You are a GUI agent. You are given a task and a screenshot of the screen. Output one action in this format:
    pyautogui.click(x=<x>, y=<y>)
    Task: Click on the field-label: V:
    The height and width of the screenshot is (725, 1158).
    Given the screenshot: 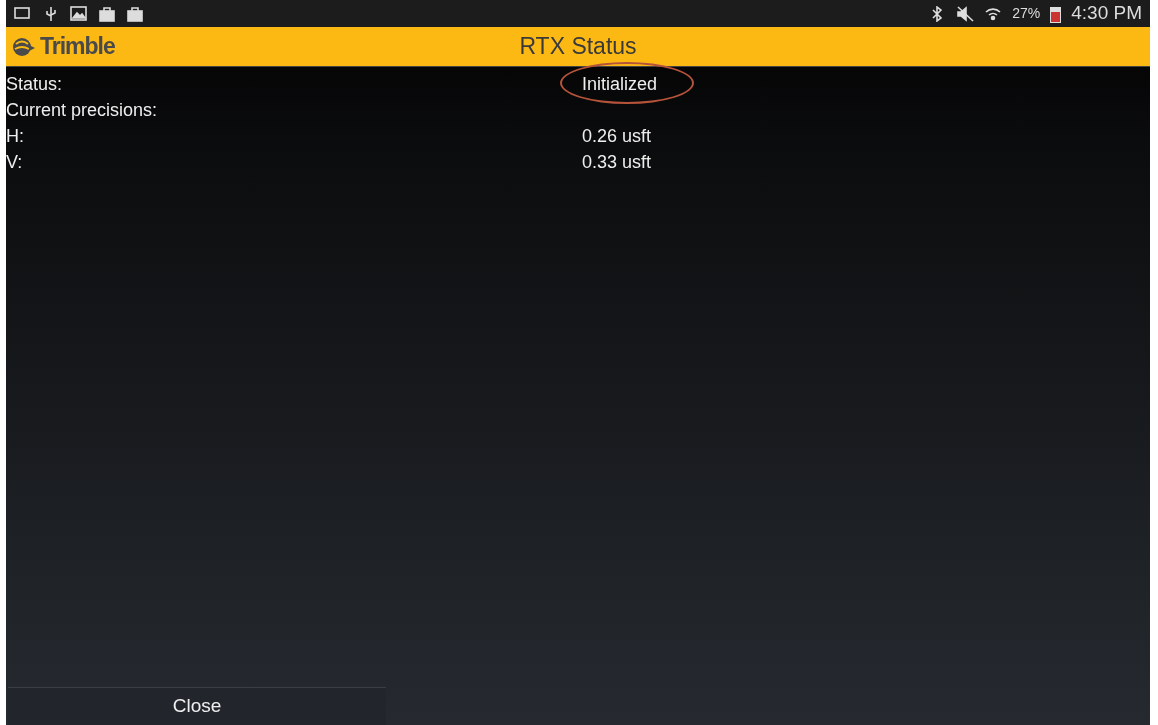 What is the action you would take?
    pyautogui.click(x=15, y=162)
    